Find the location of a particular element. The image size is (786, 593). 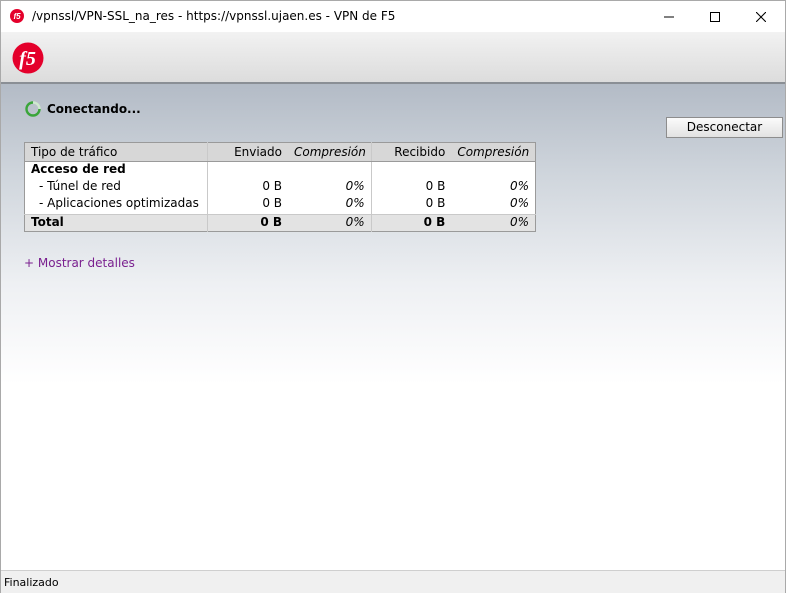

total-received: 0 B is located at coordinates (411, 223).